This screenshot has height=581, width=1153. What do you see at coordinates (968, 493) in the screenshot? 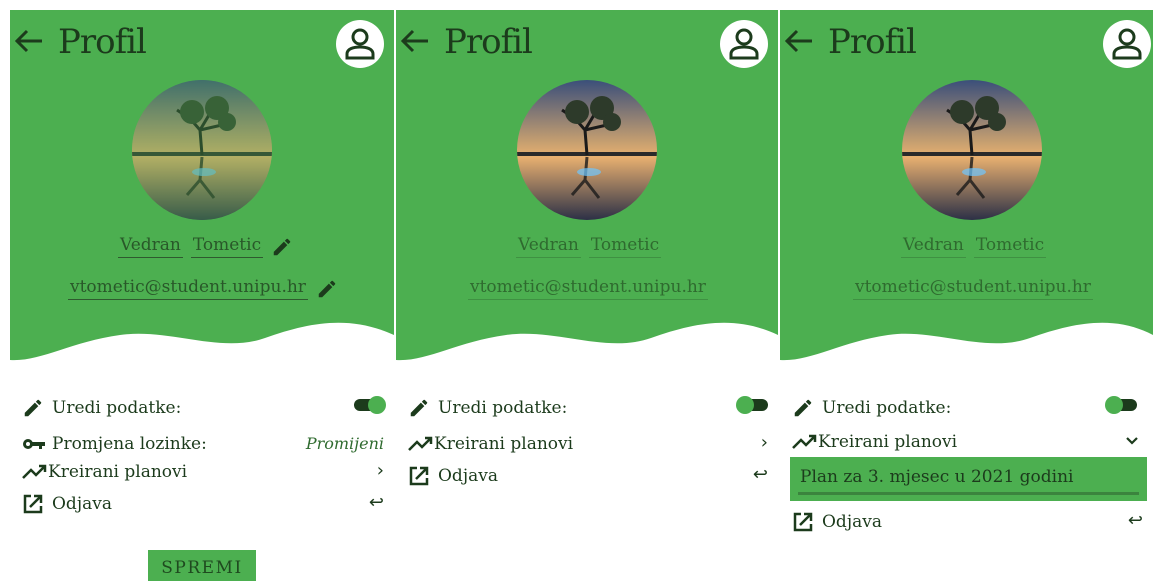
I see `plan-divider` at bounding box center [968, 493].